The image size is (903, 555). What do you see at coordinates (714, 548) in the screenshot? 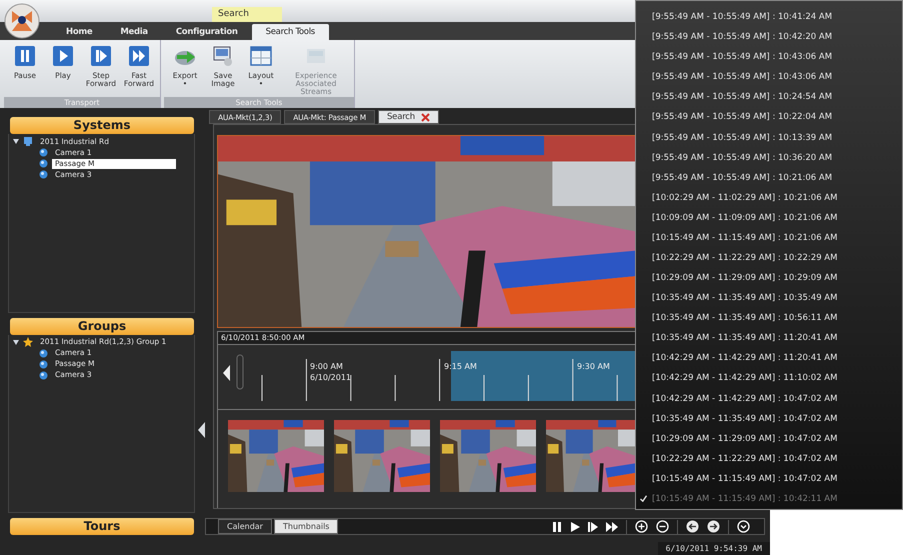
I see `status-timestamp: 6/10/2011 9:54:39 AM` at bounding box center [714, 548].